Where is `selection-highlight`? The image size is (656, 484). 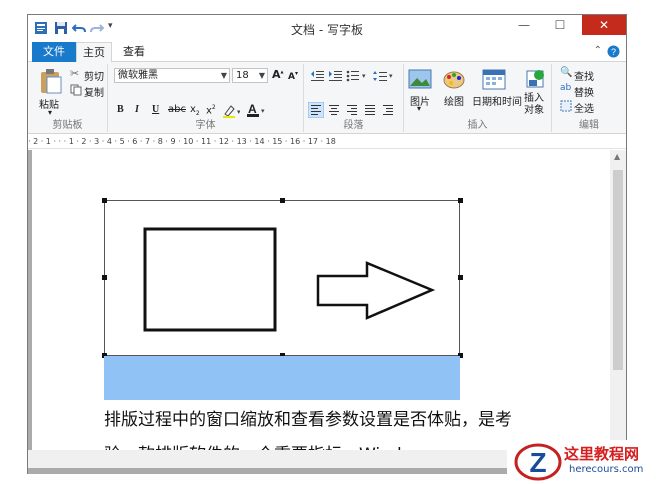
selection-highlight is located at coordinates (282, 378).